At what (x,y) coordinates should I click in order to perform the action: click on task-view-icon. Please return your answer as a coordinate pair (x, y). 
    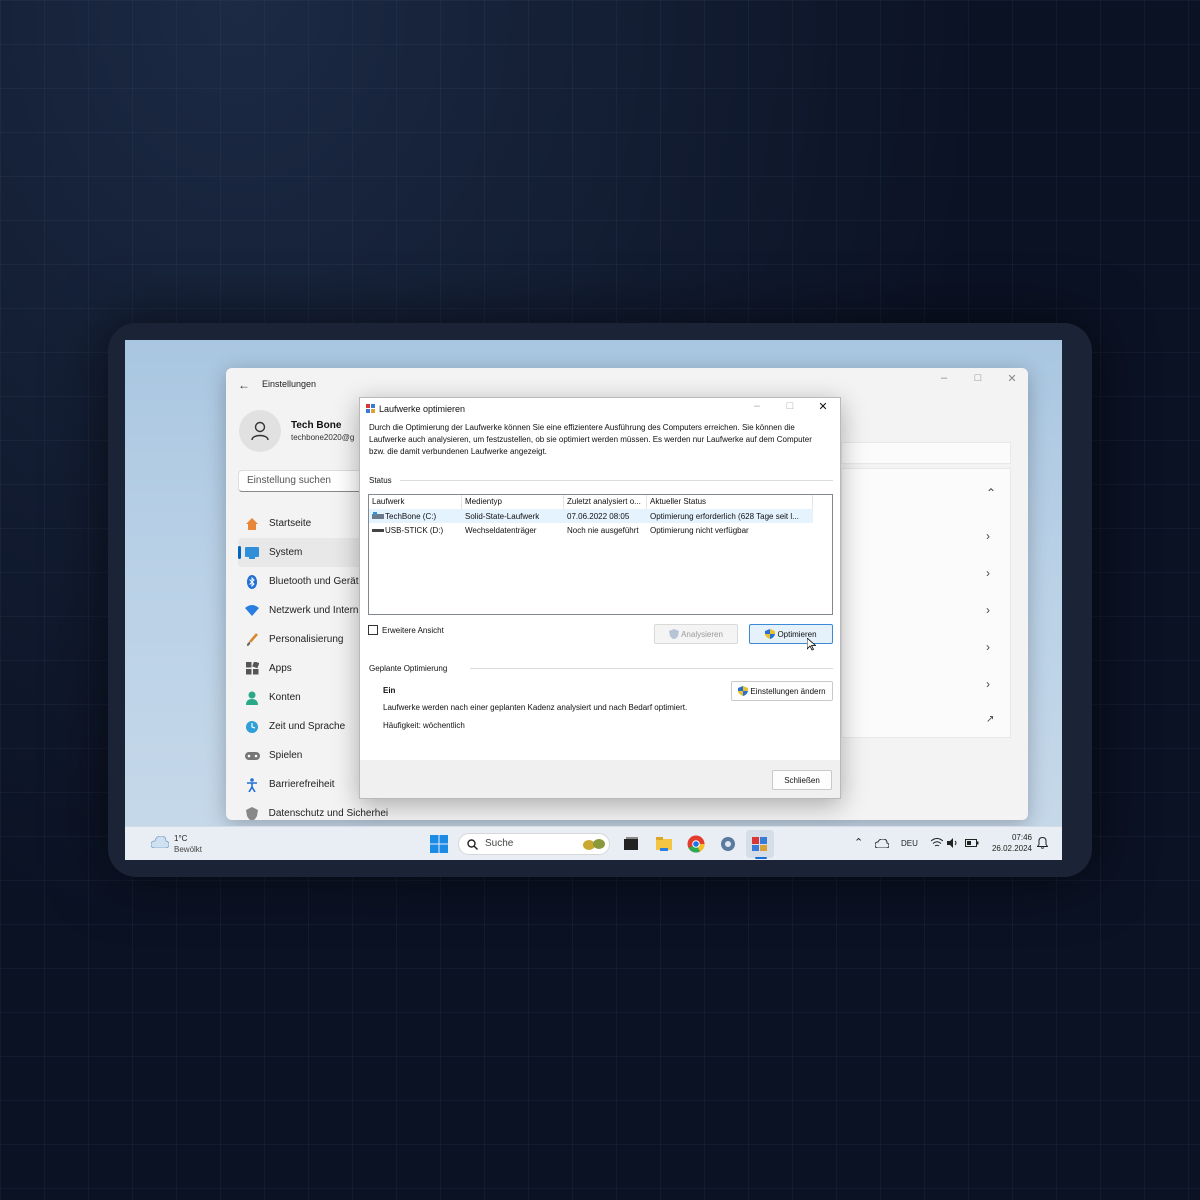
    Looking at the image, I should click on (631, 844).